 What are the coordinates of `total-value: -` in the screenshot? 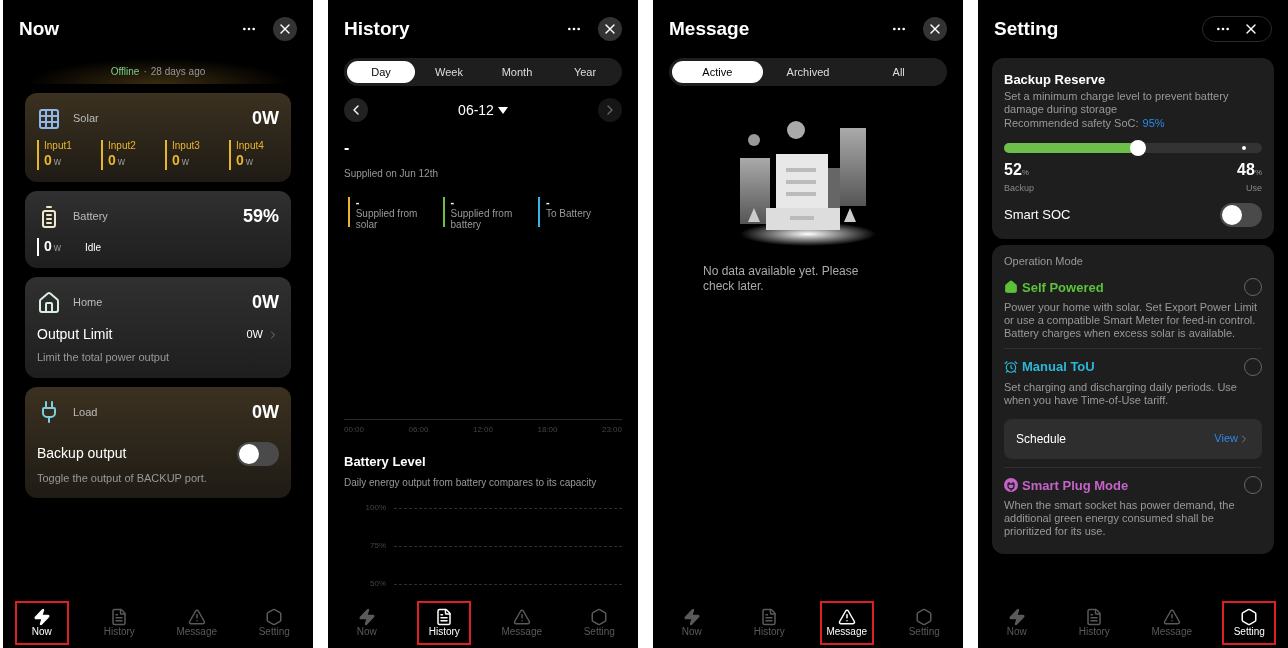 It's located at (347, 148).